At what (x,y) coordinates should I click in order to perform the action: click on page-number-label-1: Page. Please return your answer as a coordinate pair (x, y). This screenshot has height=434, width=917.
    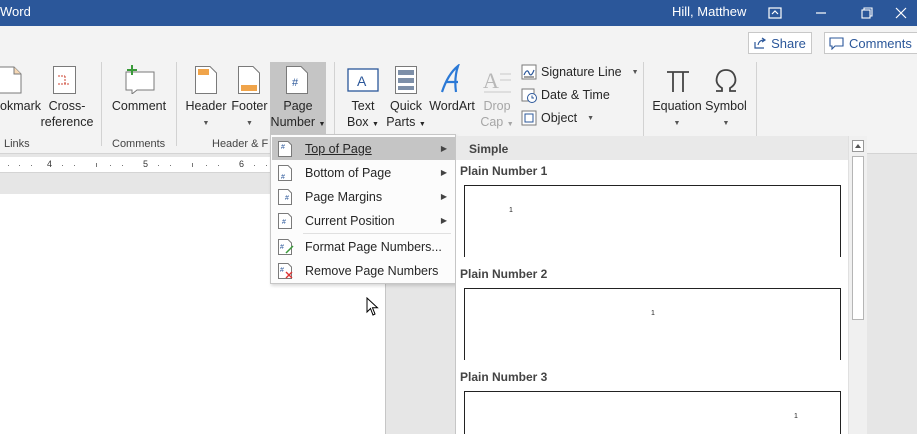
    Looking at the image, I should click on (298, 106).